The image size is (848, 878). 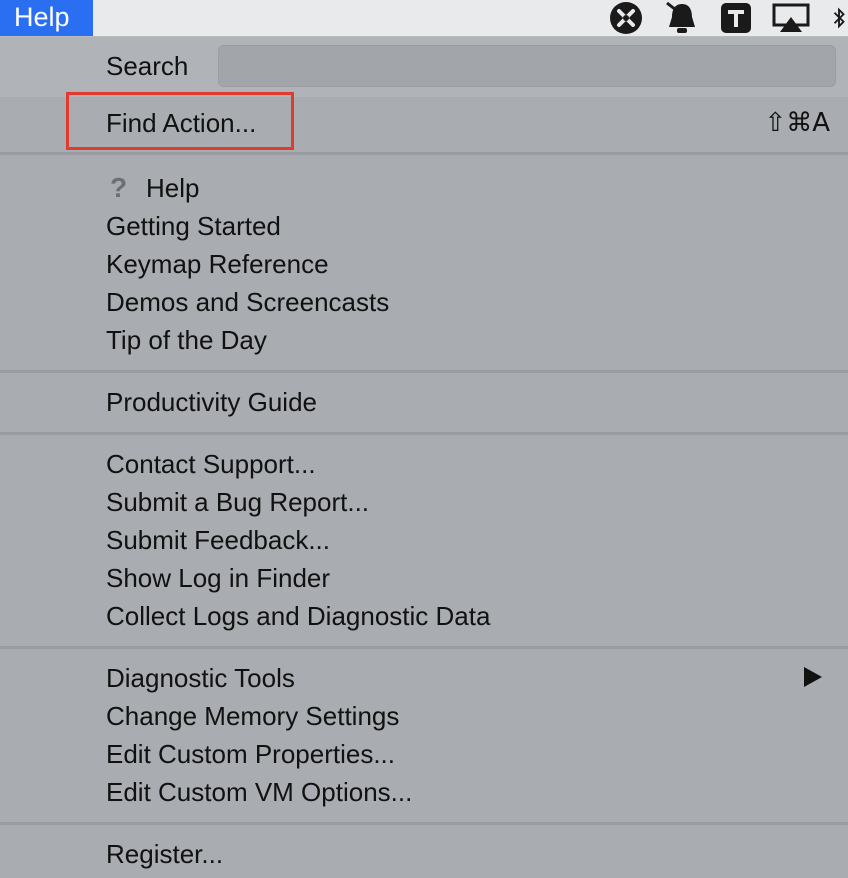 What do you see at coordinates (736, 18) in the screenshot?
I see `t-app-icon` at bounding box center [736, 18].